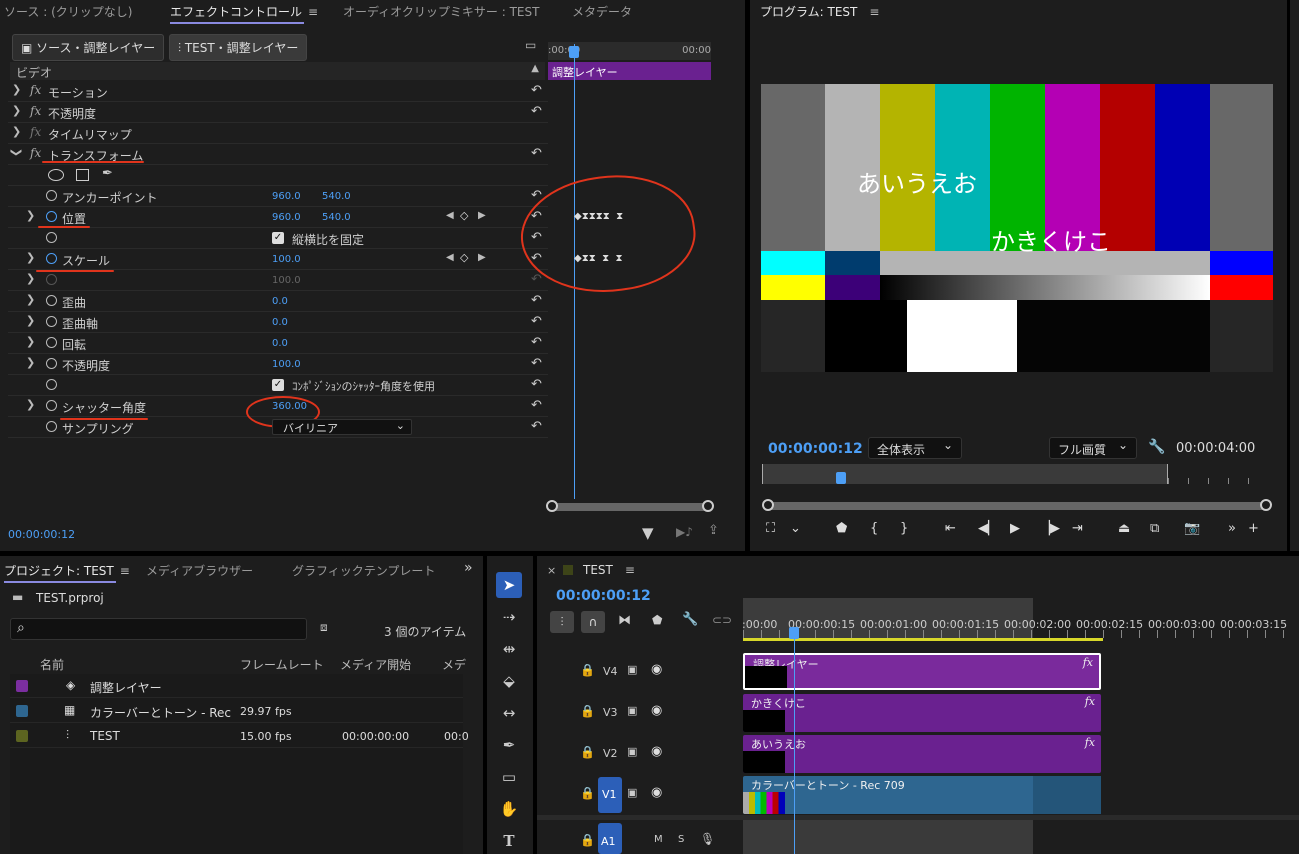 This screenshot has width=1299, height=854. What do you see at coordinates (68, 11) in the screenshot?
I see `tab-source: ソース : (クリップなし)` at bounding box center [68, 11].